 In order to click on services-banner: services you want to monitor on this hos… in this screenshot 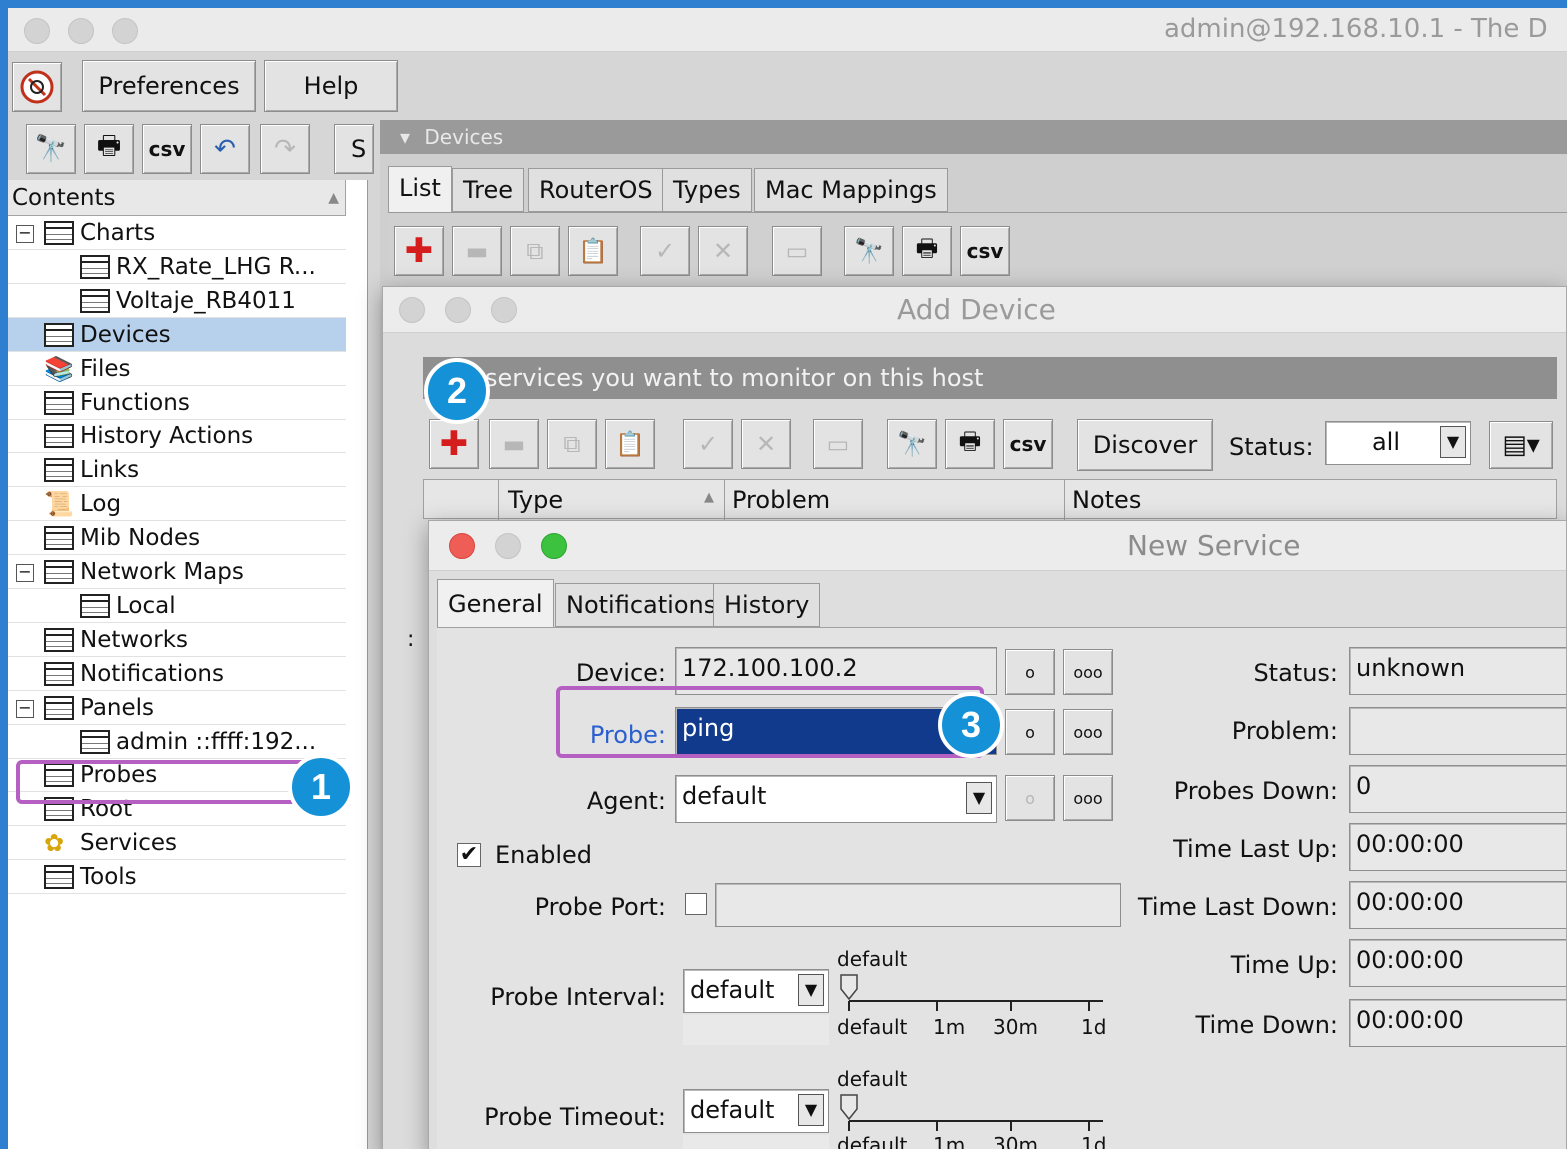, I will do `click(990, 378)`.